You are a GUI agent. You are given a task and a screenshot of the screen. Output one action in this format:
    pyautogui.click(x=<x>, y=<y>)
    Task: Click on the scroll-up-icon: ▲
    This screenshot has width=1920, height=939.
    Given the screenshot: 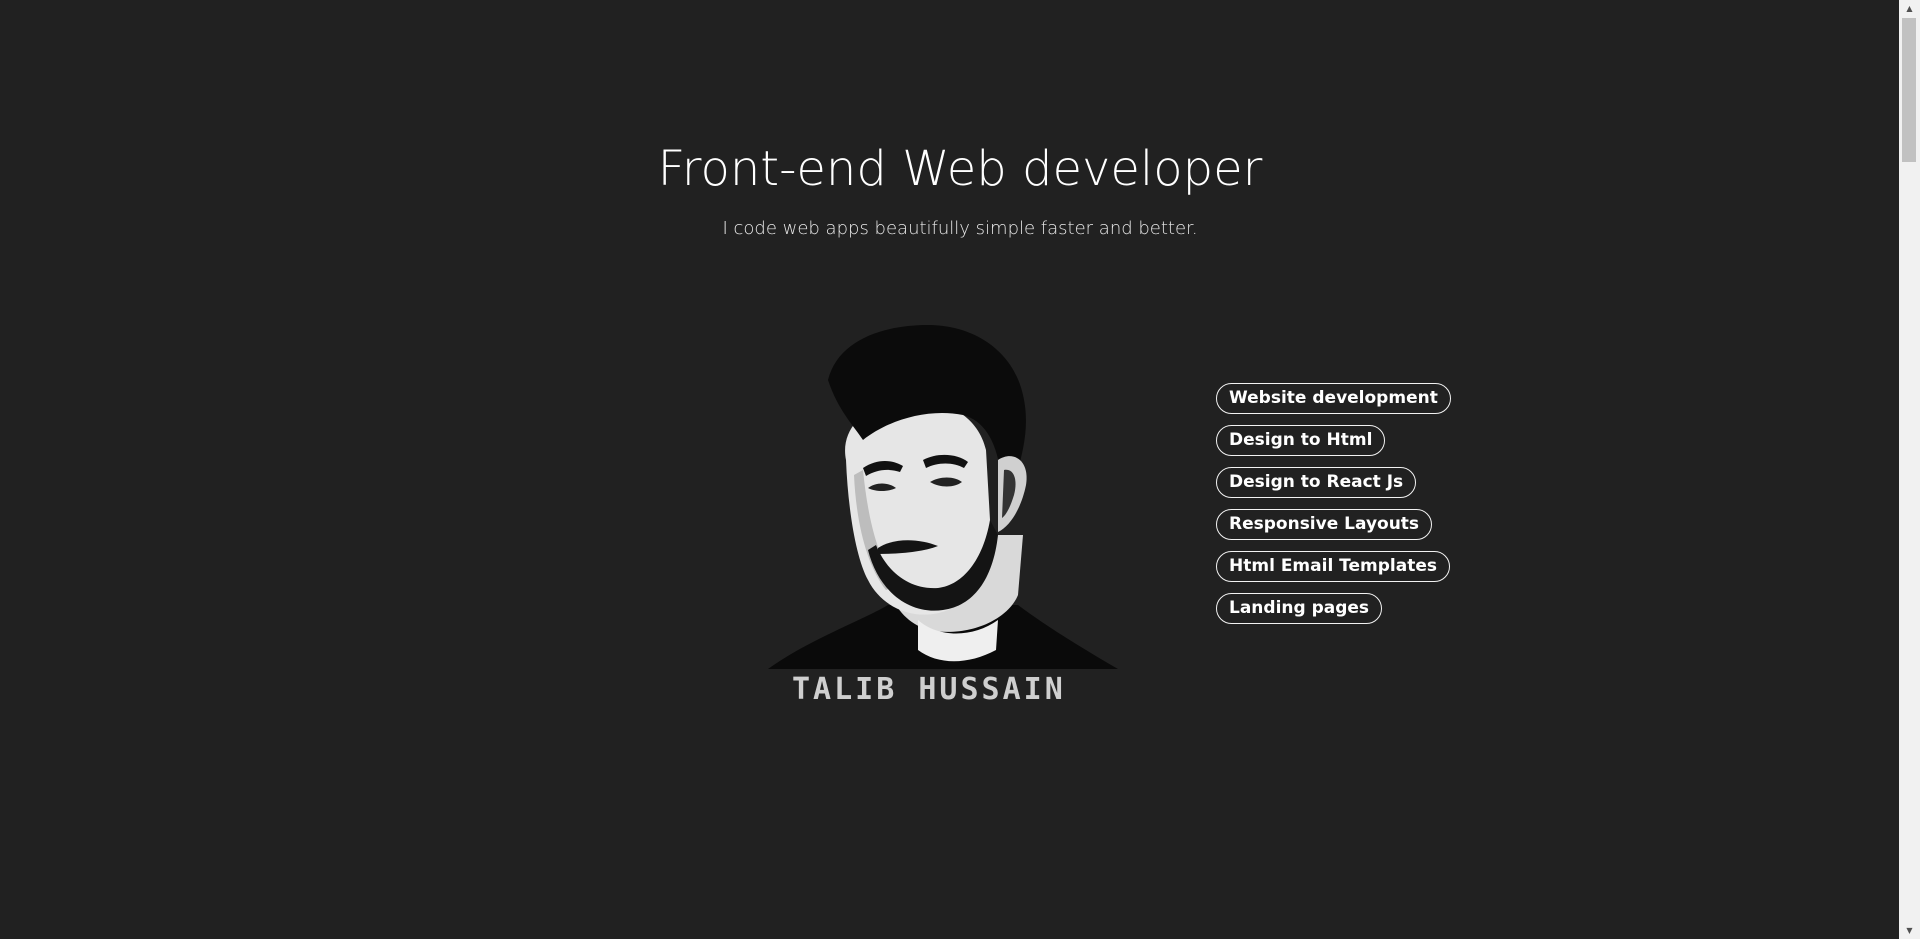 What is the action you would take?
    pyautogui.click(x=1909, y=8)
    